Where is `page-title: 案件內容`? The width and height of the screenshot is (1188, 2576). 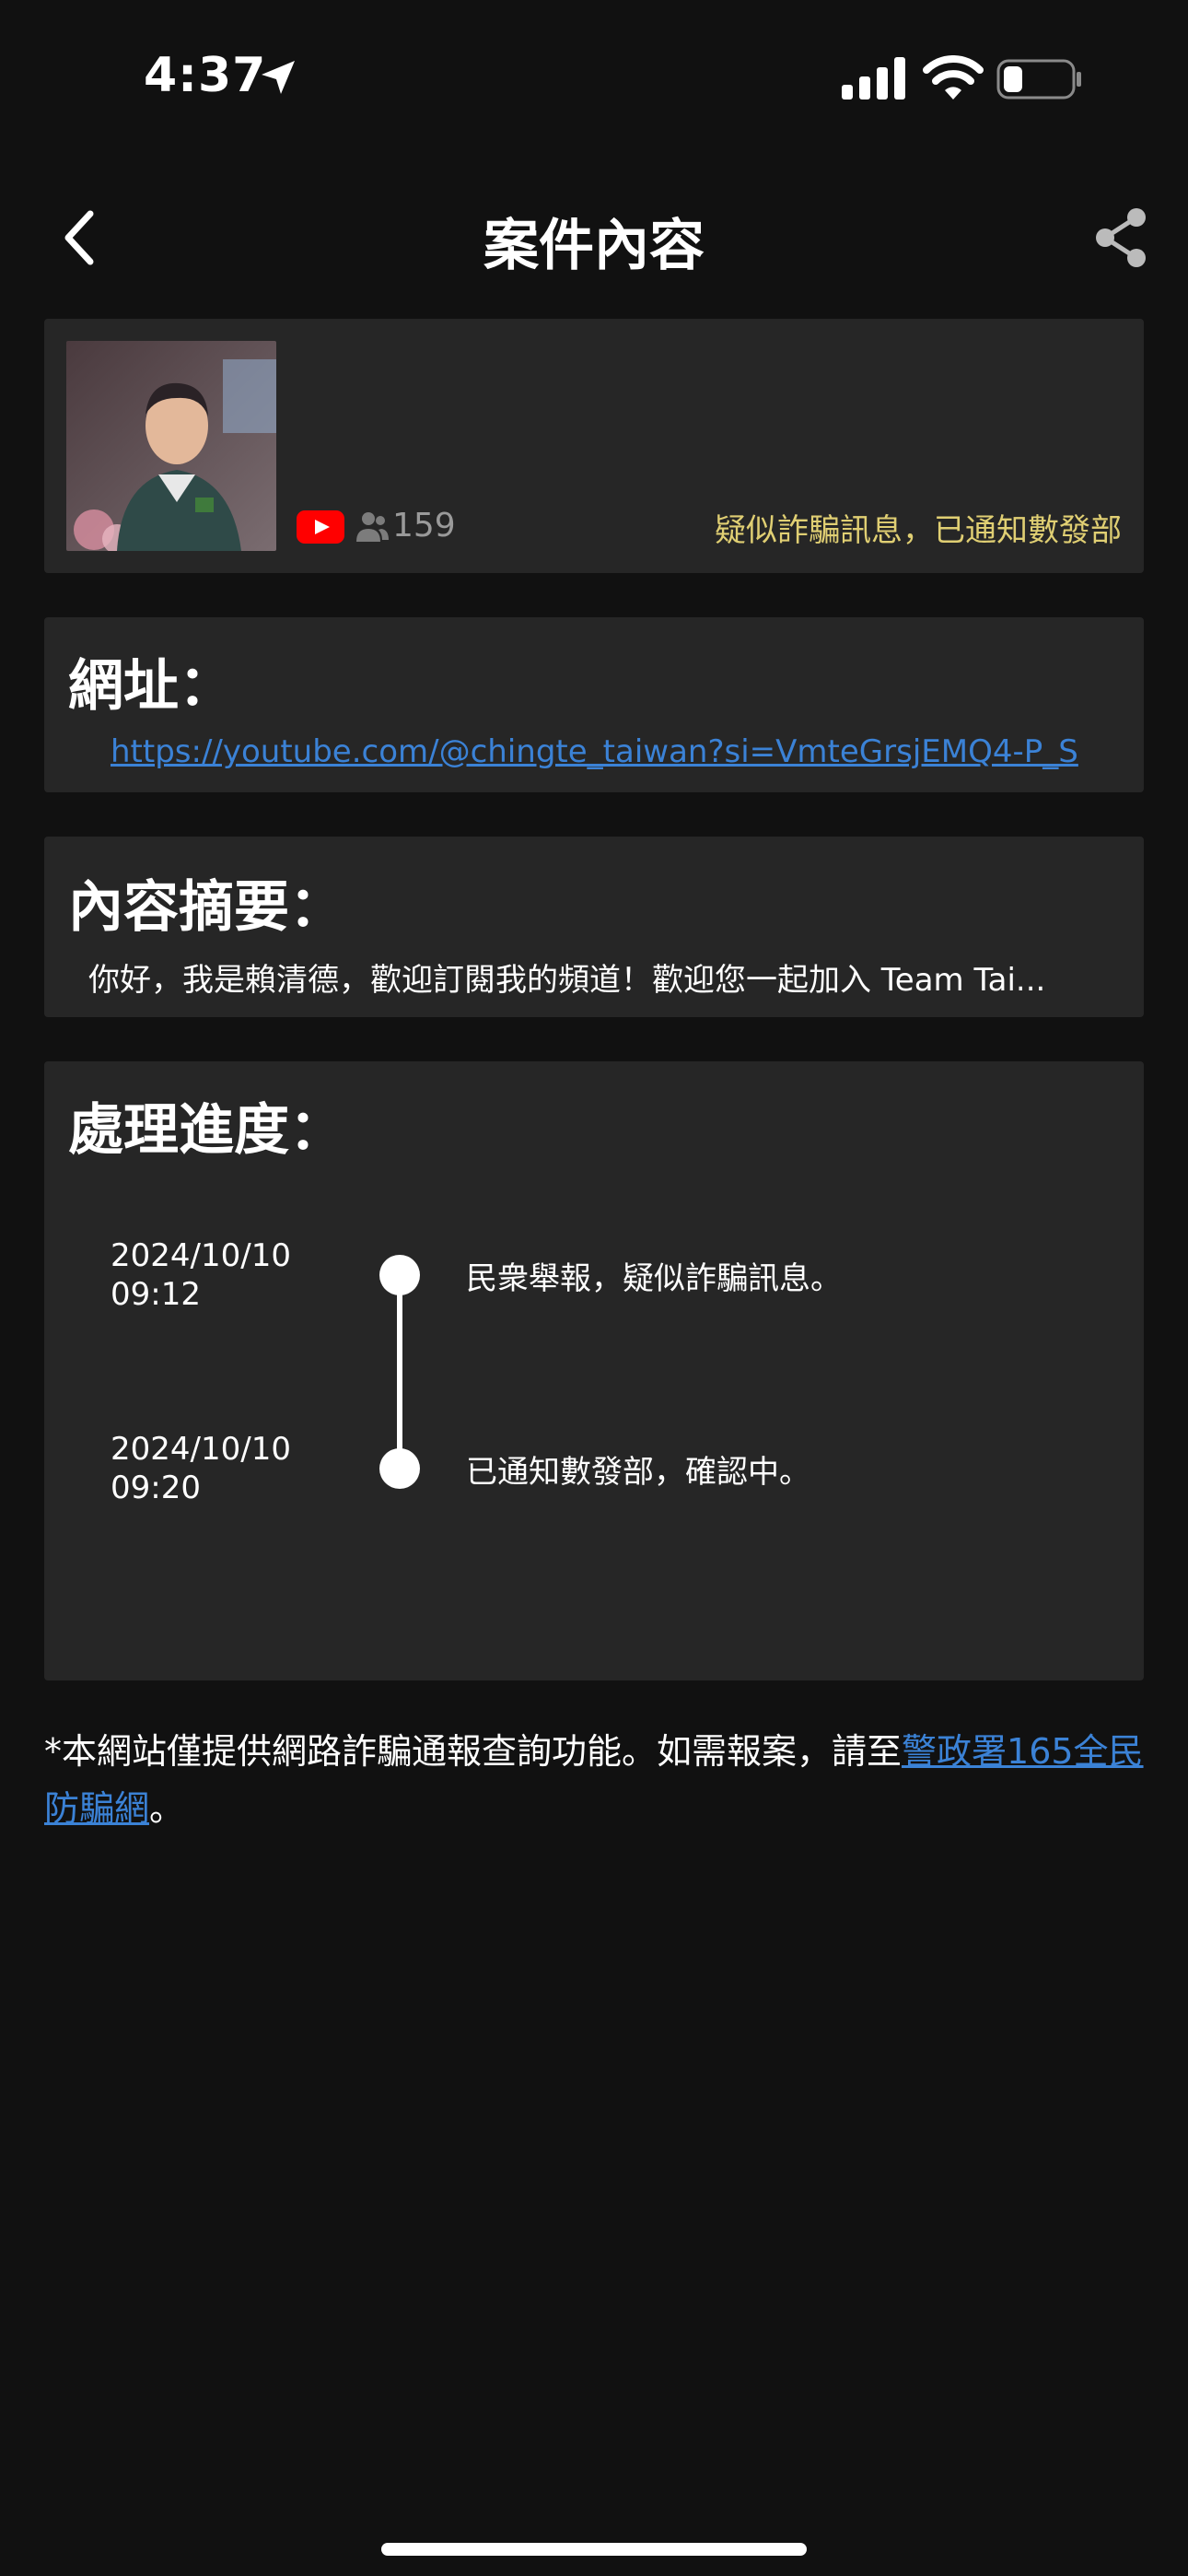
page-title: 案件內容 is located at coordinates (594, 246).